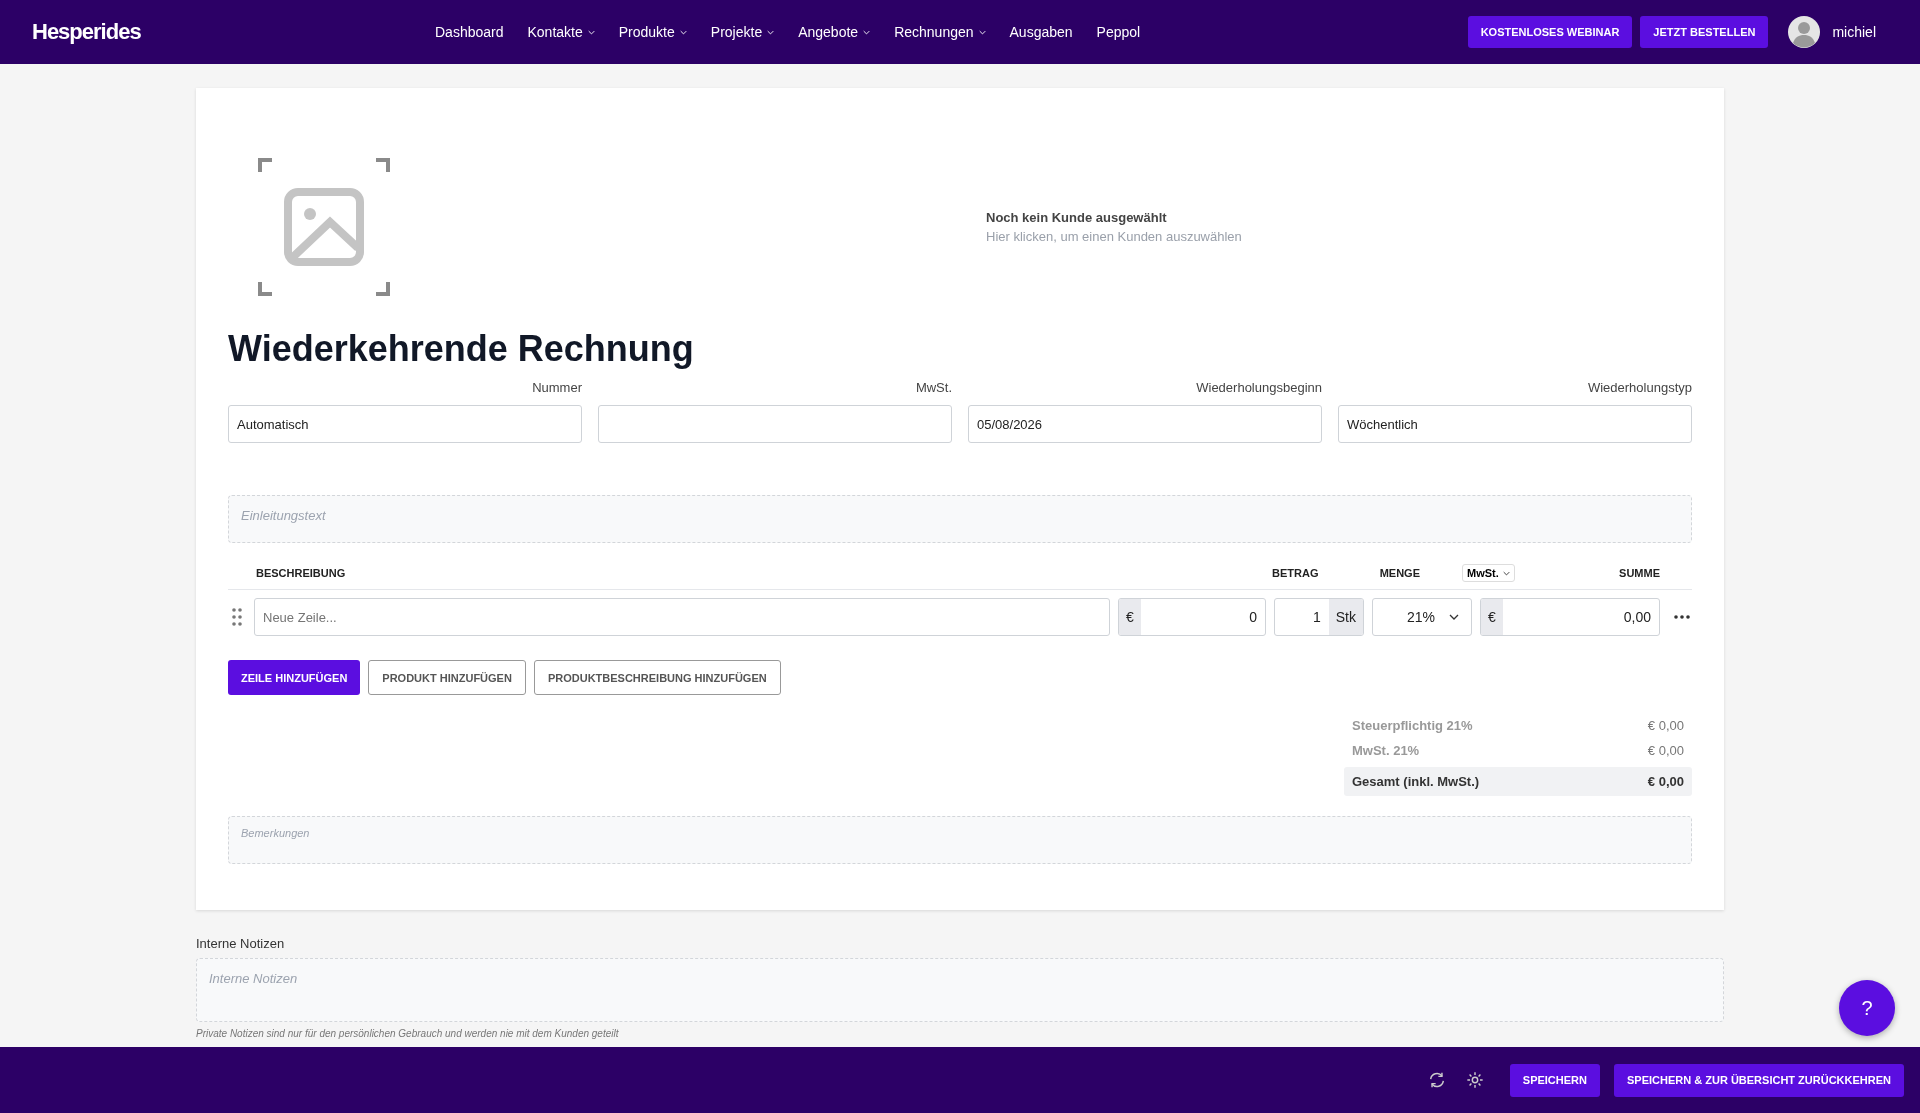  I want to click on add-button: ZEILE HINZUFÜGEN, so click(294, 677).